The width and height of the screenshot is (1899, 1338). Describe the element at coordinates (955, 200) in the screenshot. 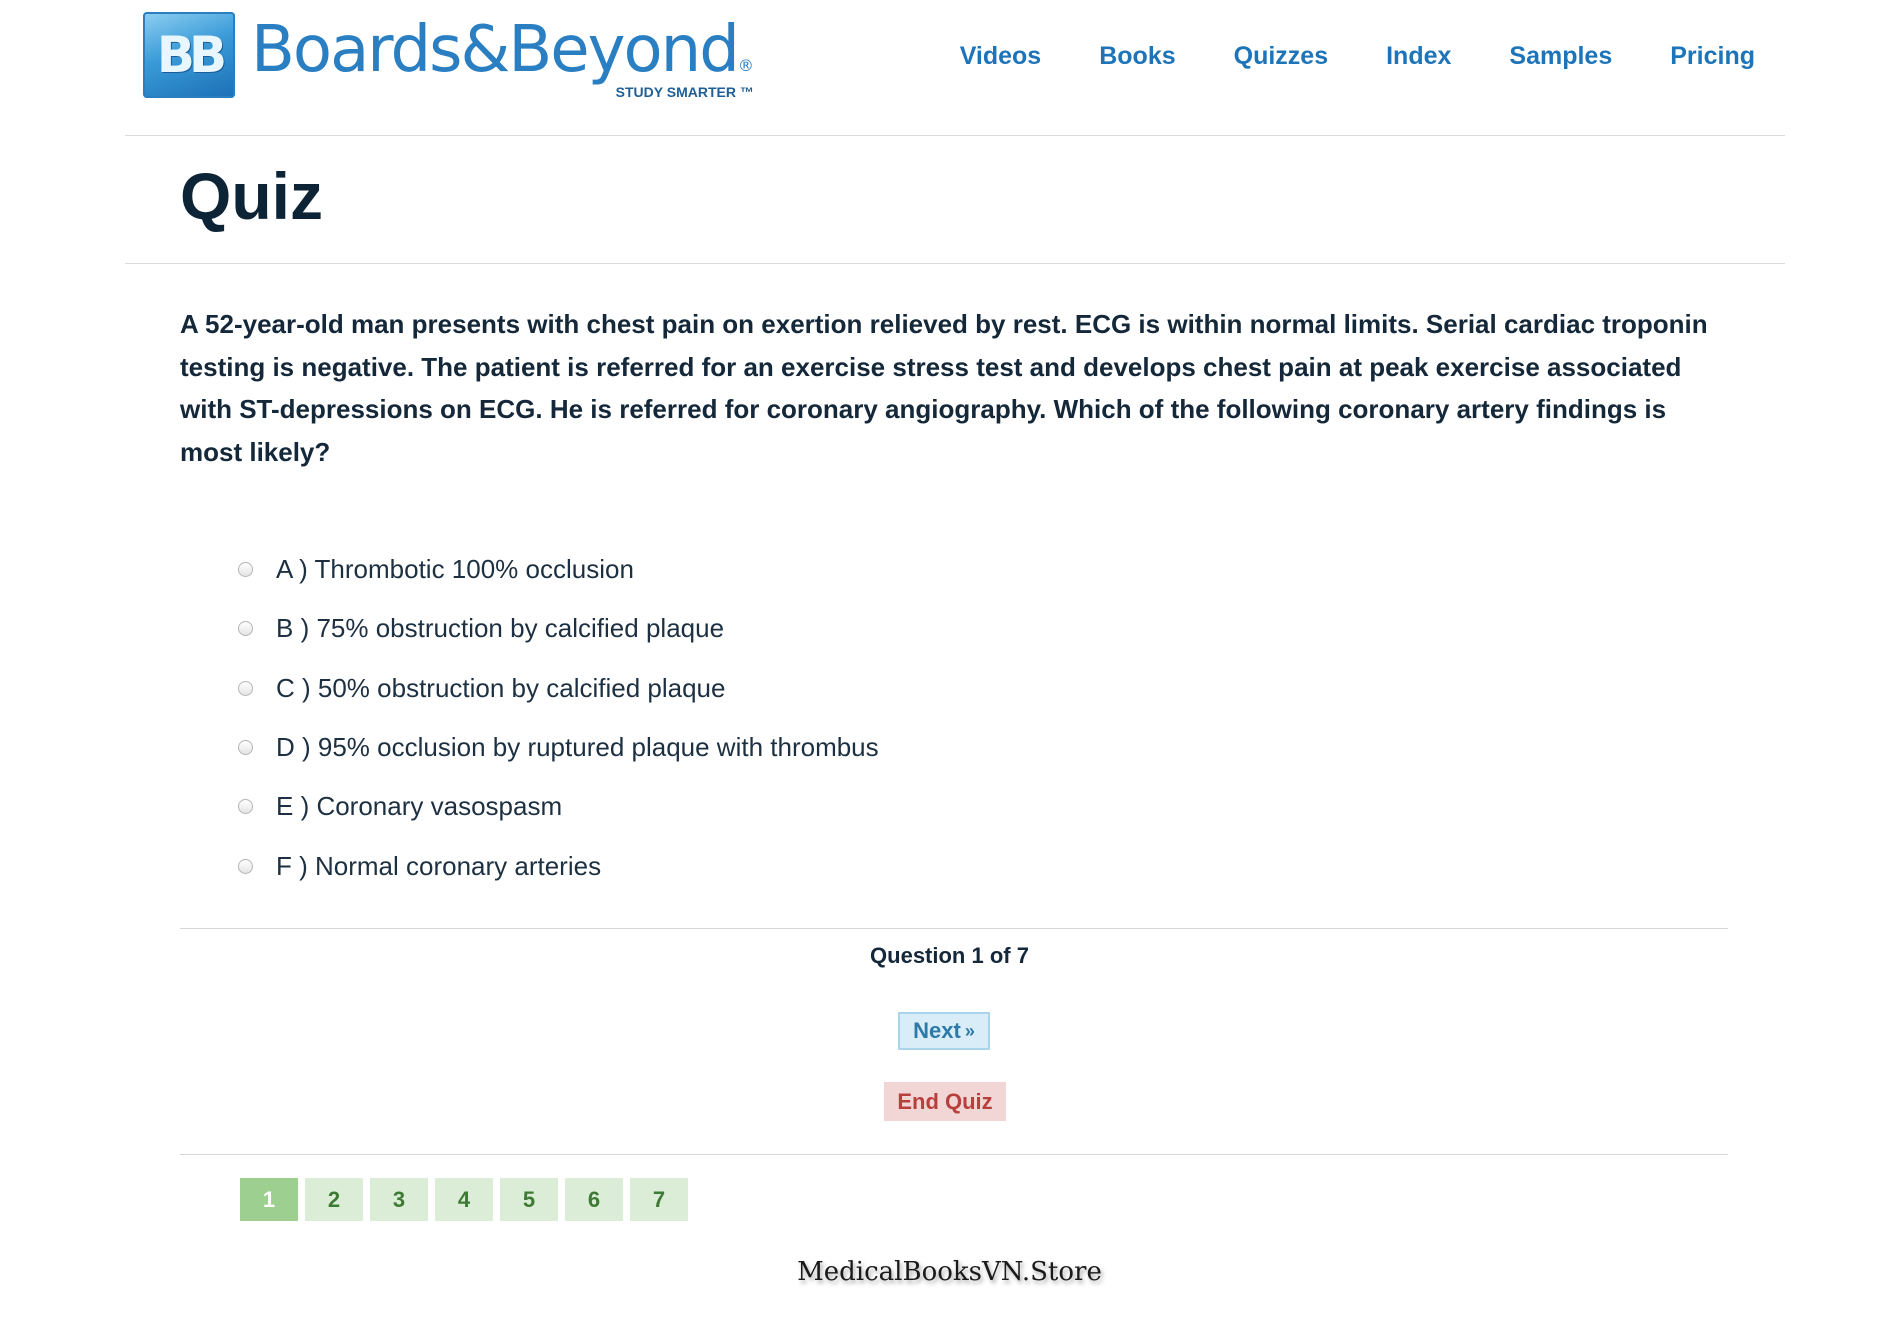

I see `title-band: Quiz` at that location.